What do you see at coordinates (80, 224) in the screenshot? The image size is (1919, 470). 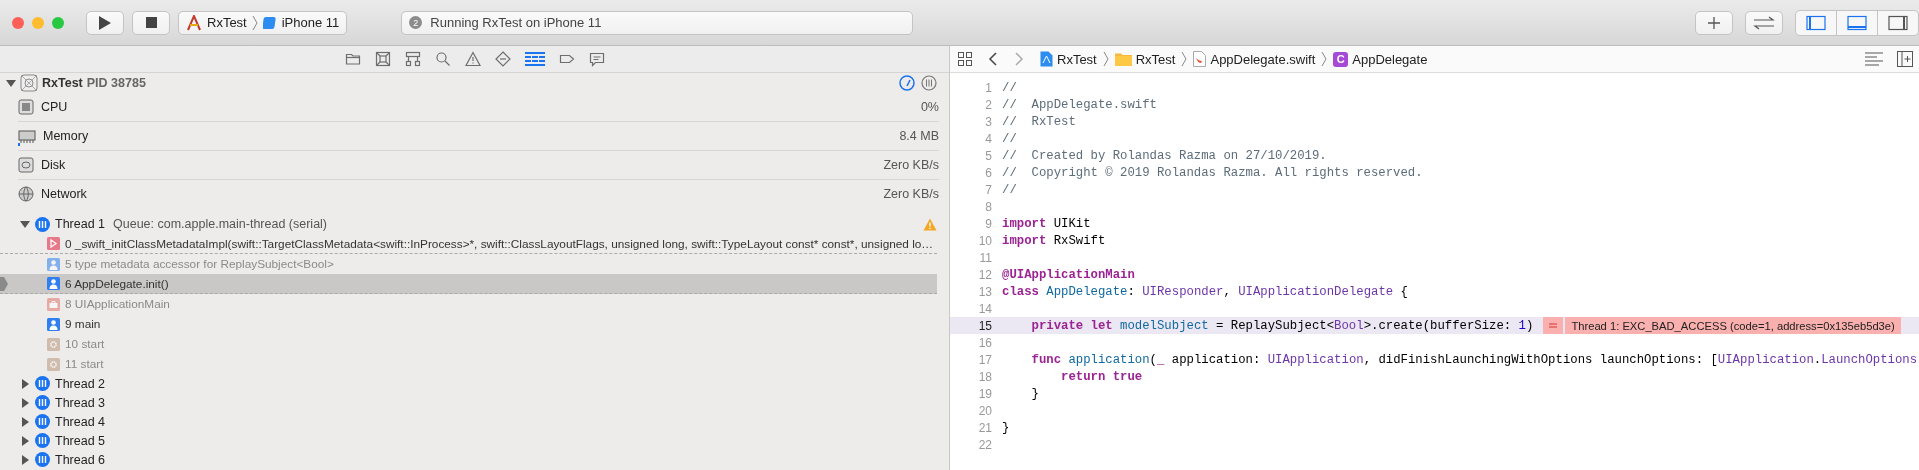 I see `thread-name: Thread 1` at bounding box center [80, 224].